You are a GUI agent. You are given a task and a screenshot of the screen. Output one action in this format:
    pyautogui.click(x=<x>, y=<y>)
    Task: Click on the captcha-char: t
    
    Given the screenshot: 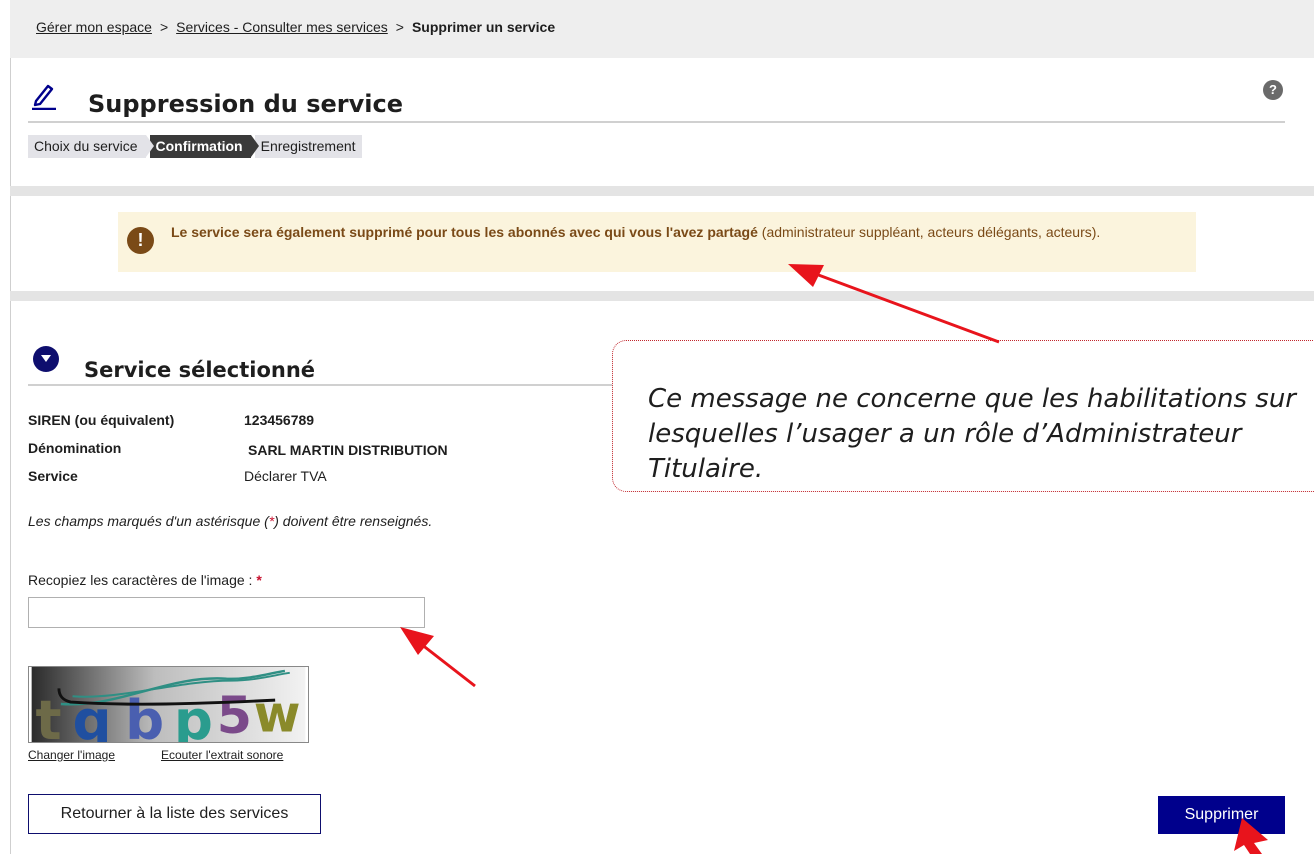 What is the action you would take?
    pyautogui.click(x=49, y=715)
    